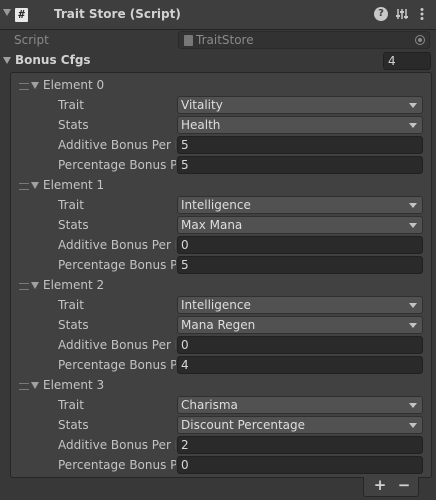 The height and width of the screenshot is (500, 436). Describe the element at coordinates (201, 125) in the screenshot. I see `stats-value: Health` at that location.